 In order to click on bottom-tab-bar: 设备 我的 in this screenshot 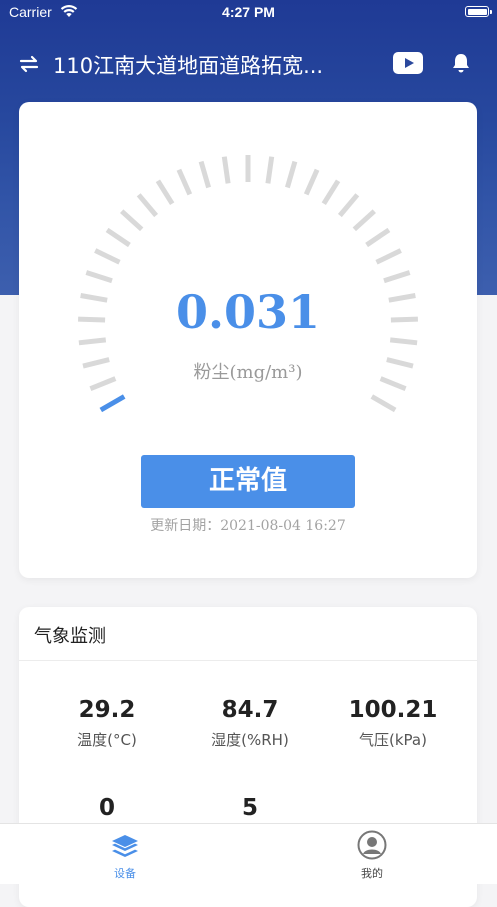, I will do `click(248, 853)`.